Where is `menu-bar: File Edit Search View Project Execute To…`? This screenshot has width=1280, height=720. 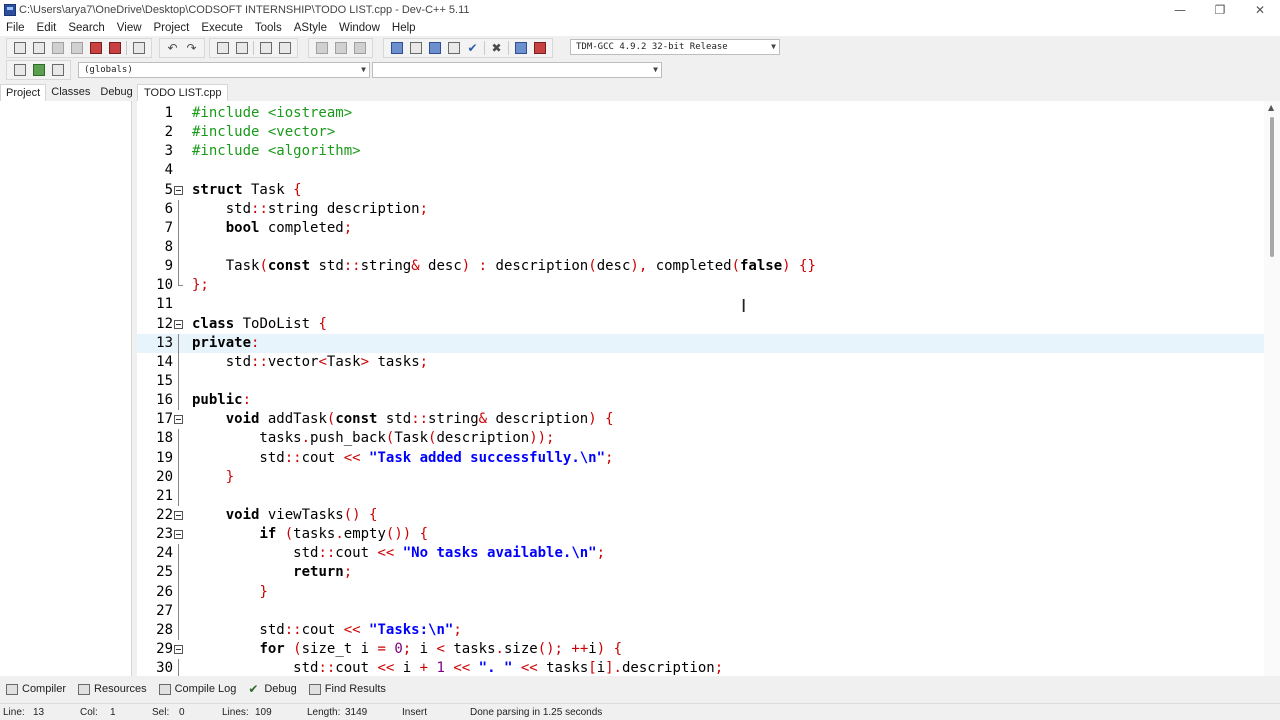 menu-bar: File Edit Search View Project Execute To… is located at coordinates (640, 28).